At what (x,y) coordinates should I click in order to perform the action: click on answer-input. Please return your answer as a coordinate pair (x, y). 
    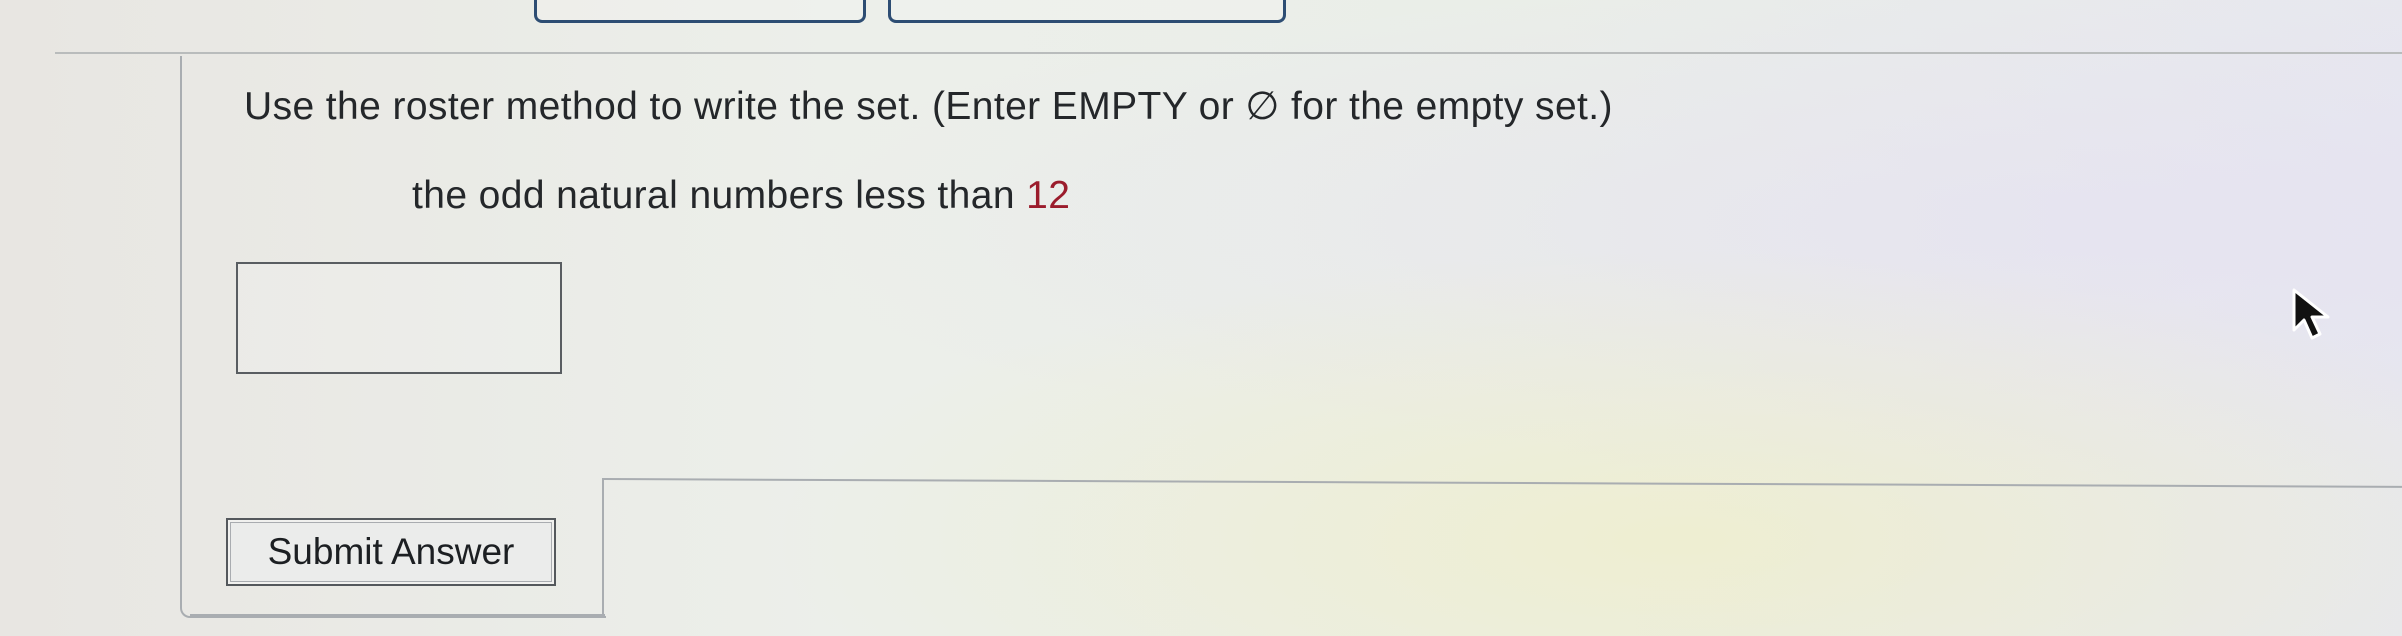
    Looking at the image, I should click on (399, 318).